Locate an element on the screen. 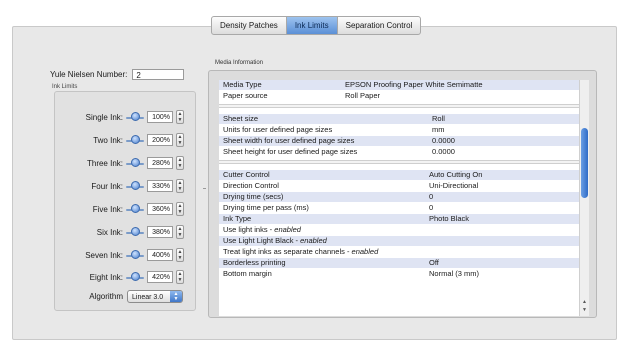 The height and width of the screenshot is (361, 625). ink-limit-value-field: 360% is located at coordinates (160, 209).